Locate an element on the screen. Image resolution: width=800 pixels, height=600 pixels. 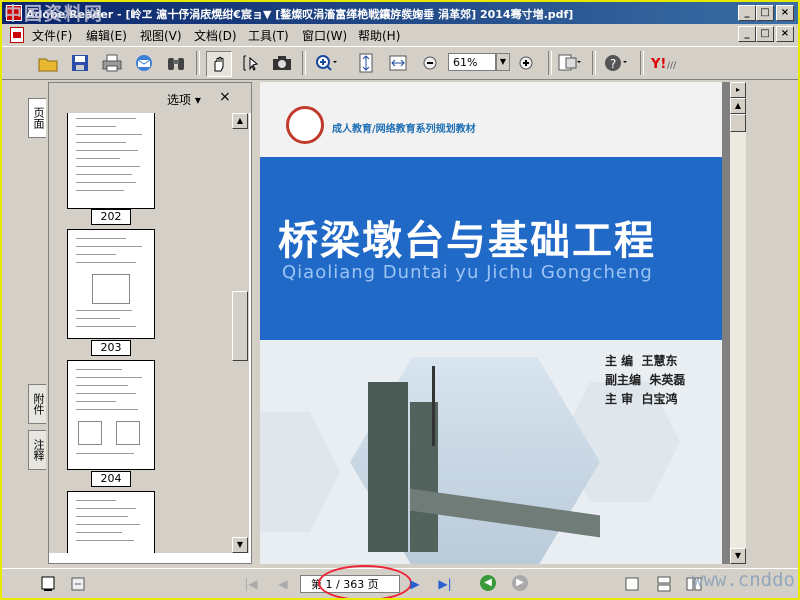
doc-close-button: × is located at coordinates (785, 34).